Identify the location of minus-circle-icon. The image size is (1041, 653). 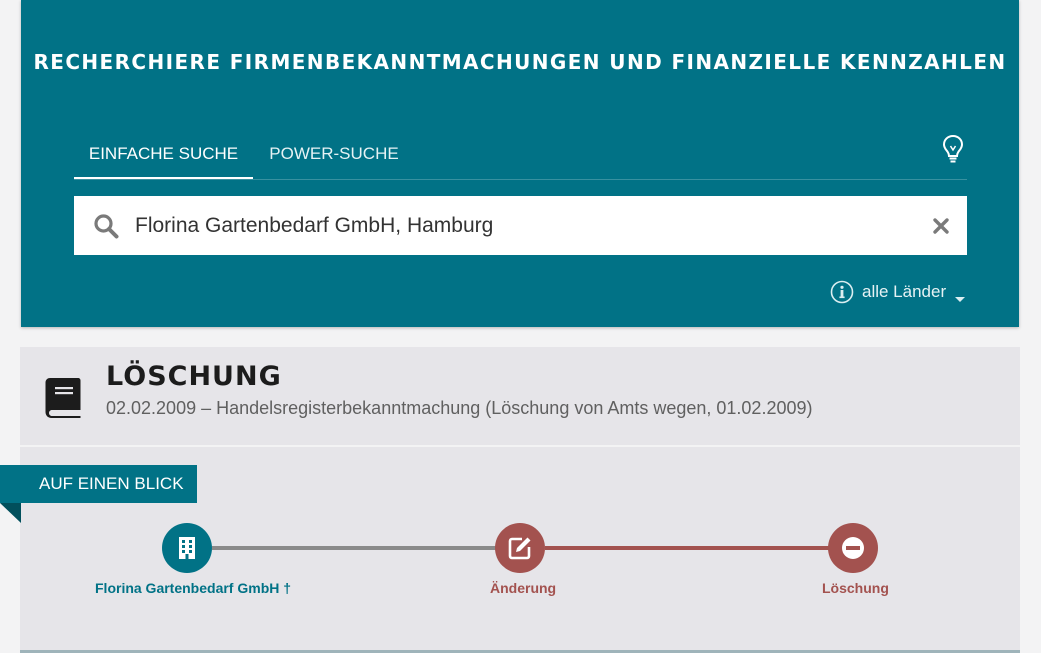
(853, 548).